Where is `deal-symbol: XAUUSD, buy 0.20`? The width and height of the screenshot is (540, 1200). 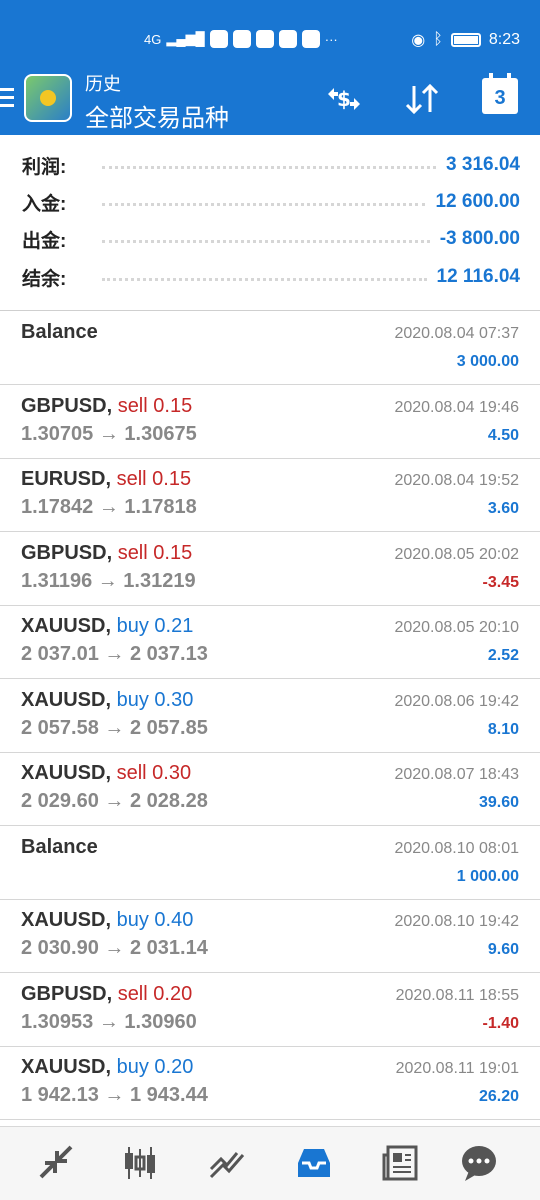
deal-symbol: XAUUSD, buy 0.20 is located at coordinates (107, 1067).